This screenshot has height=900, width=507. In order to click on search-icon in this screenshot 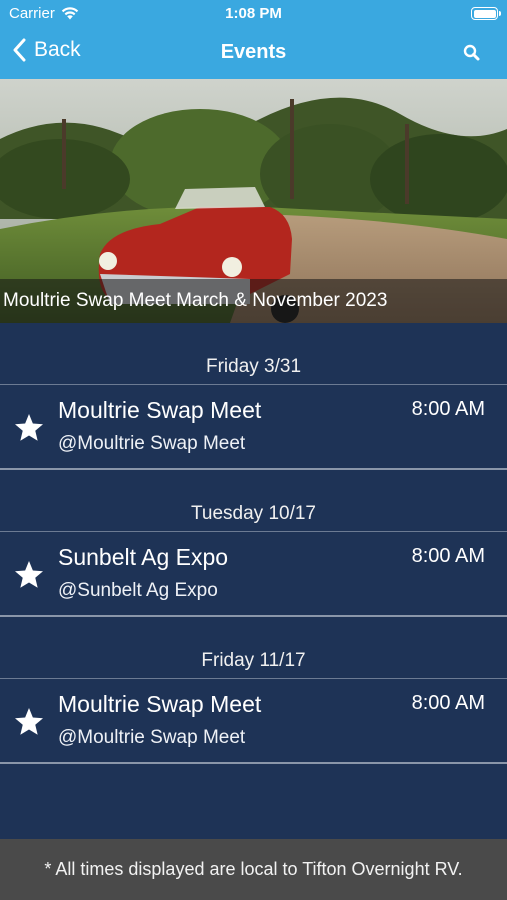, I will do `click(472, 53)`.